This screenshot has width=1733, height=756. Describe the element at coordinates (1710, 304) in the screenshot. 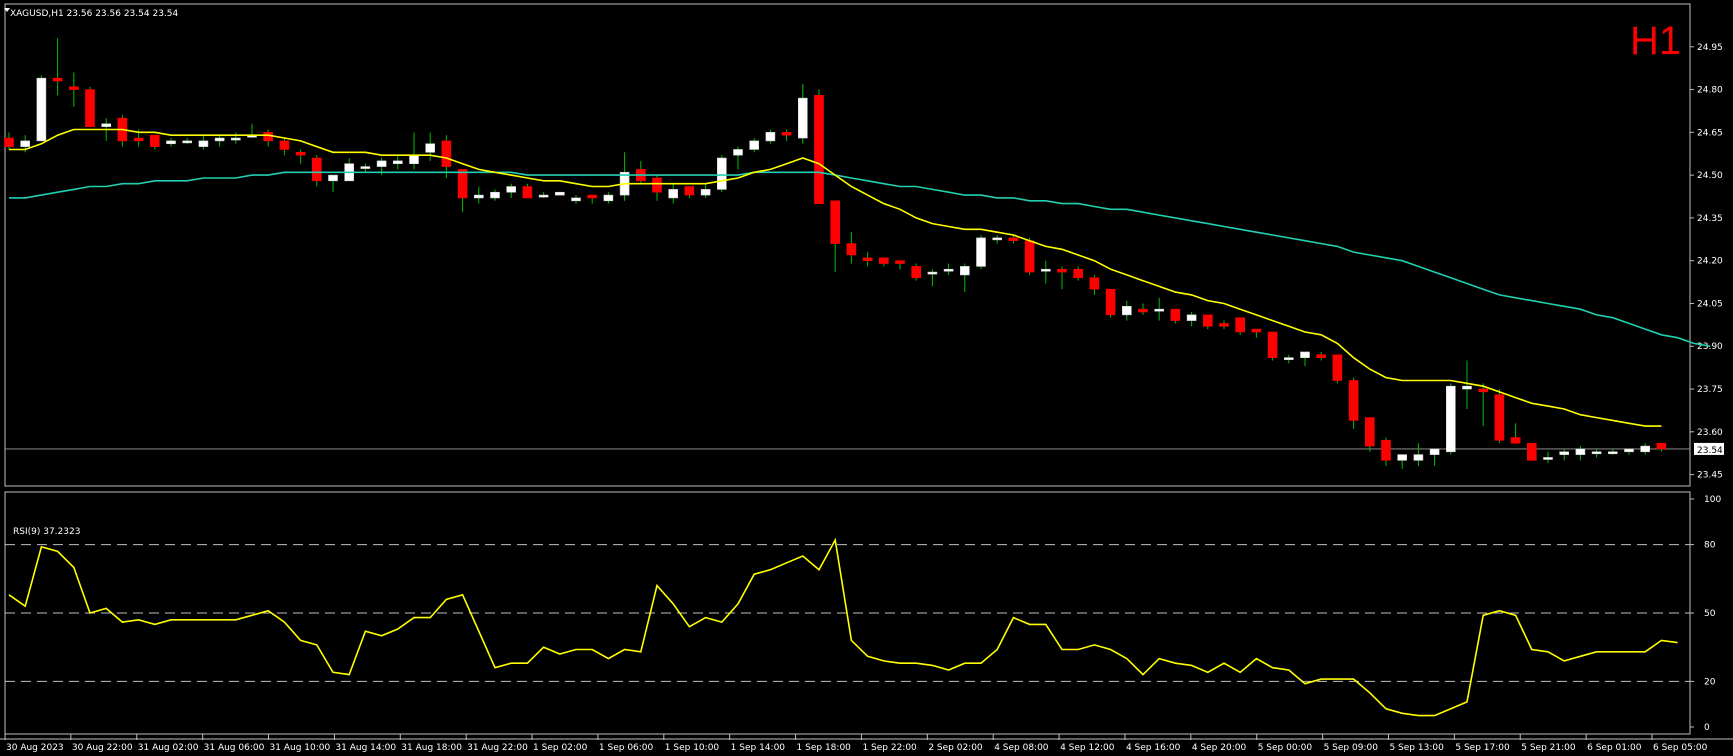

I see `price-axis-label: 24.05` at that location.